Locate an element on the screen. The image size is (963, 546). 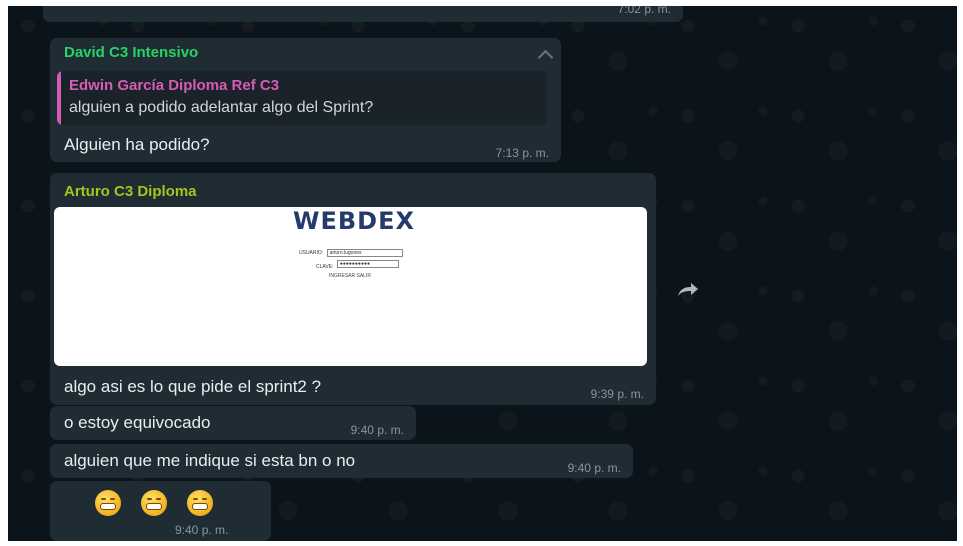
login-row-pass: CLAVE: ●●●●●●●●●● is located at coordinates (357, 265).